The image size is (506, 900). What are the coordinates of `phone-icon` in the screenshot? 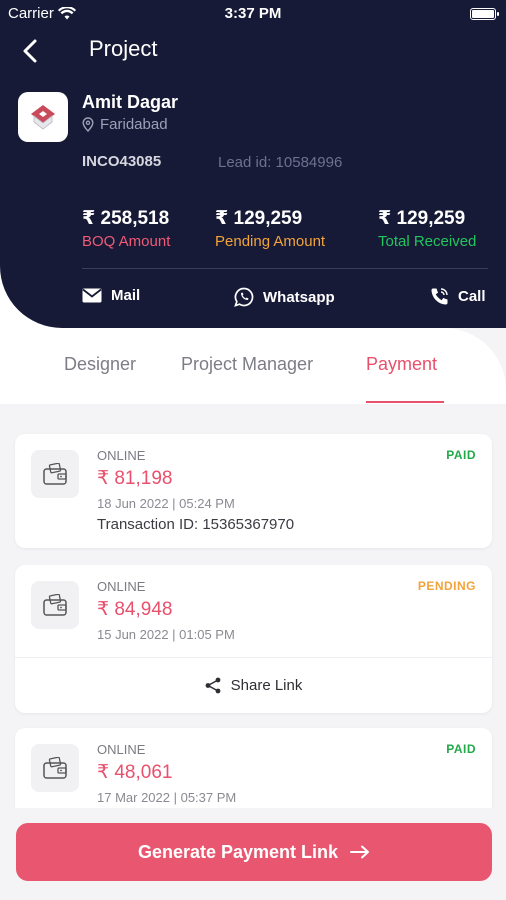 It's located at (439, 296).